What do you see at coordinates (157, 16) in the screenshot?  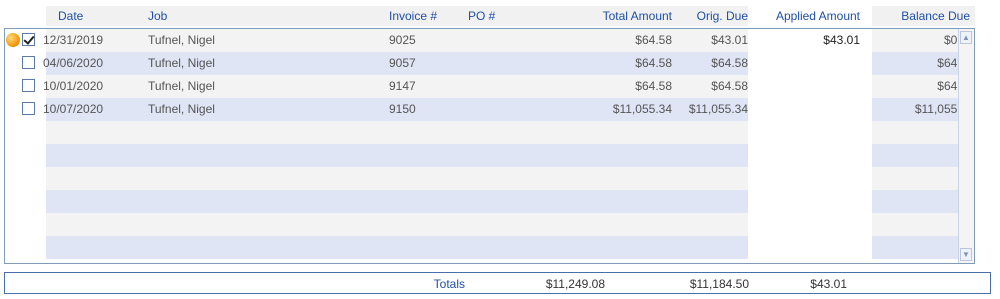 I see `col-header-job: Job` at bounding box center [157, 16].